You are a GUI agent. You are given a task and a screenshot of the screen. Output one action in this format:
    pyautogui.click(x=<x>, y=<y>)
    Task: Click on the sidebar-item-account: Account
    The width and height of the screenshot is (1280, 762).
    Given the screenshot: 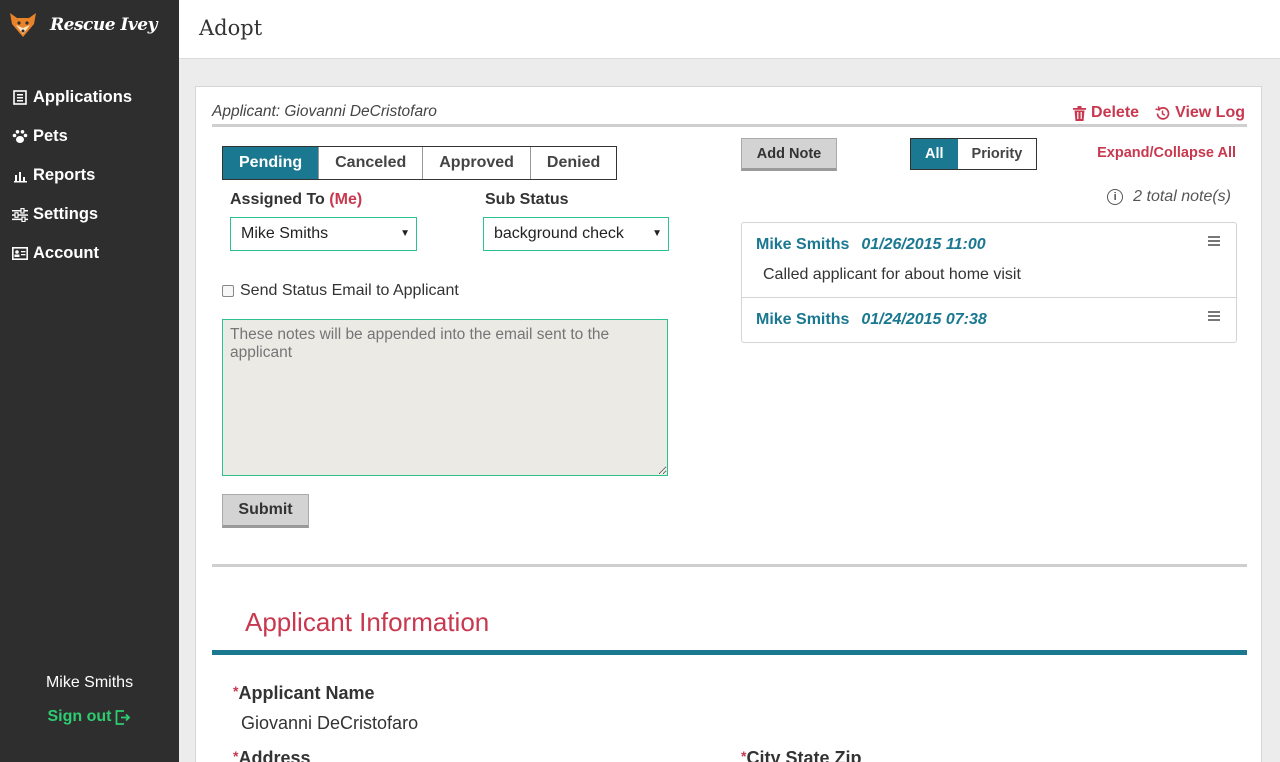 What is the action you would take?
    pyautogui.click(x=89, y=253)
    